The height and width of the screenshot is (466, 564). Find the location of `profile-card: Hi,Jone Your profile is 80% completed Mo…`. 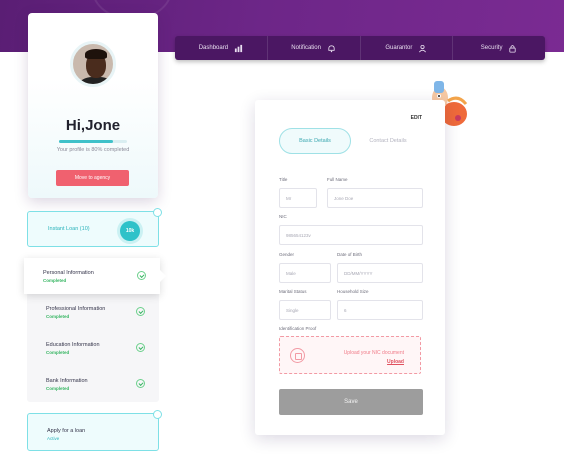

profile-card: Hi,Jone Your profile is 80% completed Mo… is located at coordinates (93, 105).